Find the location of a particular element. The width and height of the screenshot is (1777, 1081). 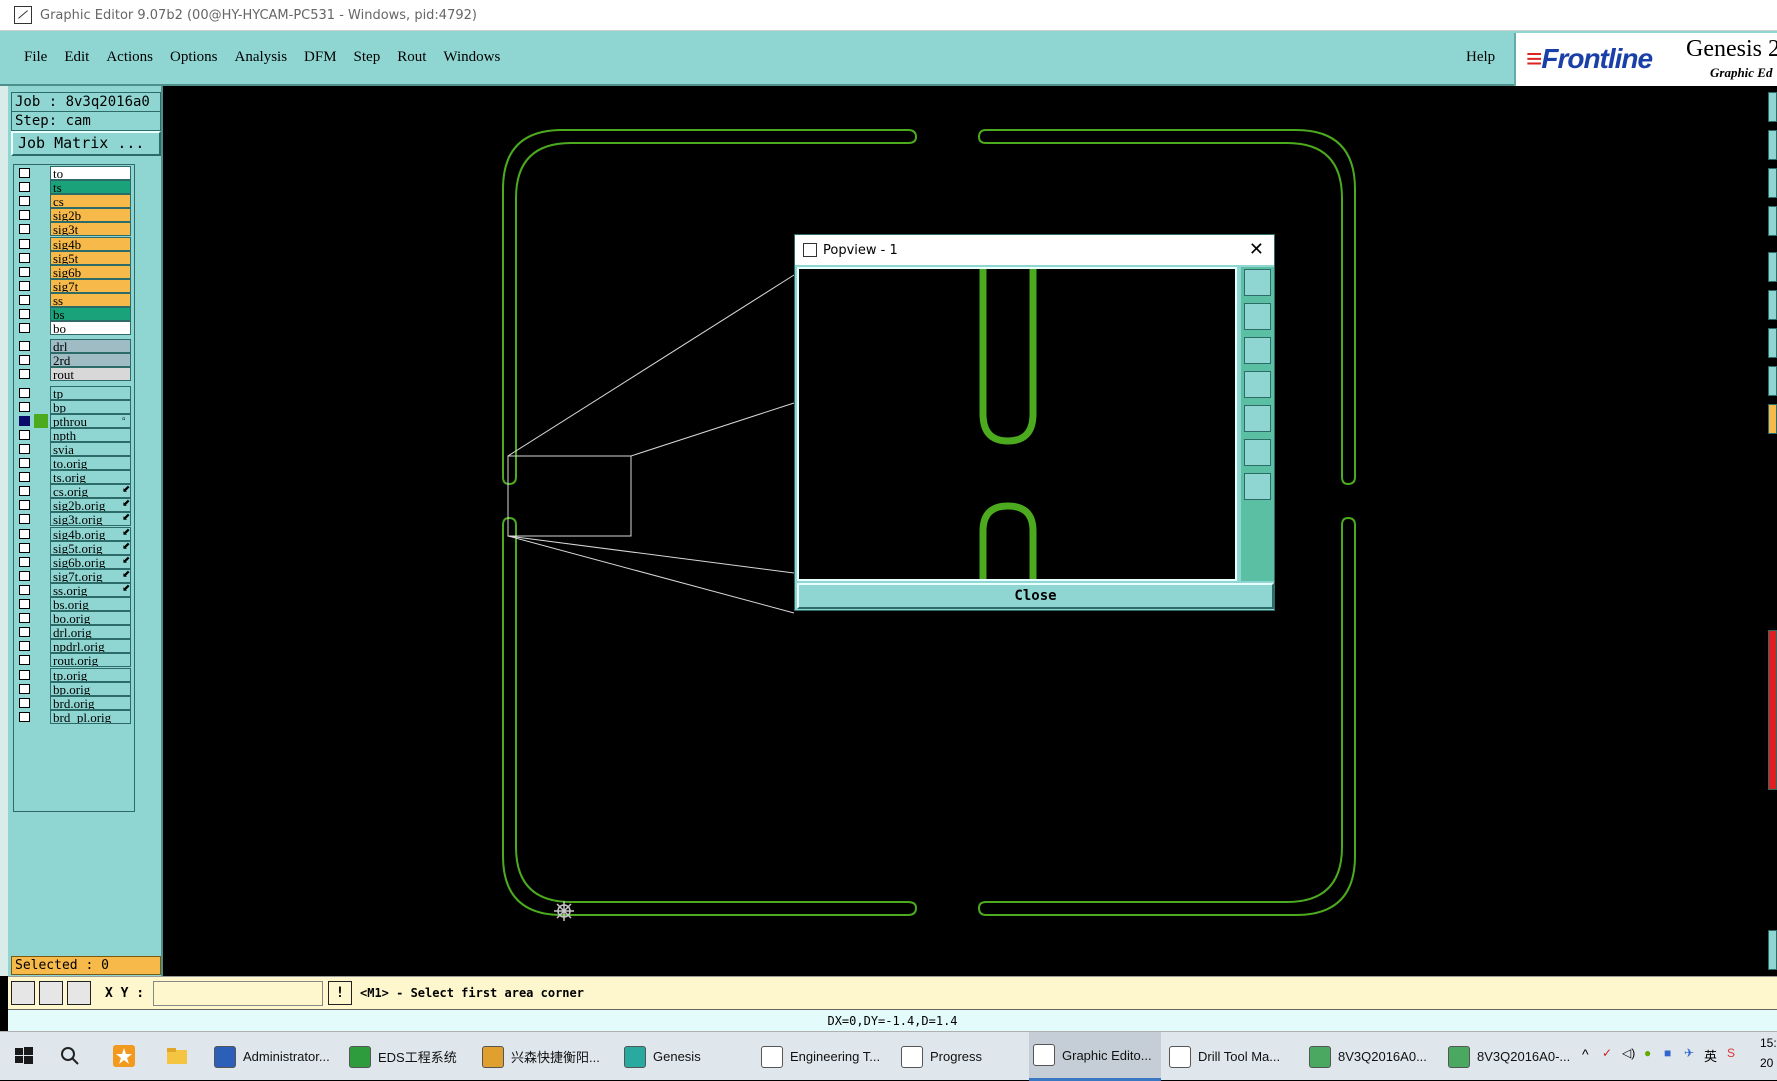

layer-row: bo.orig is located at coordinates (74, 618).